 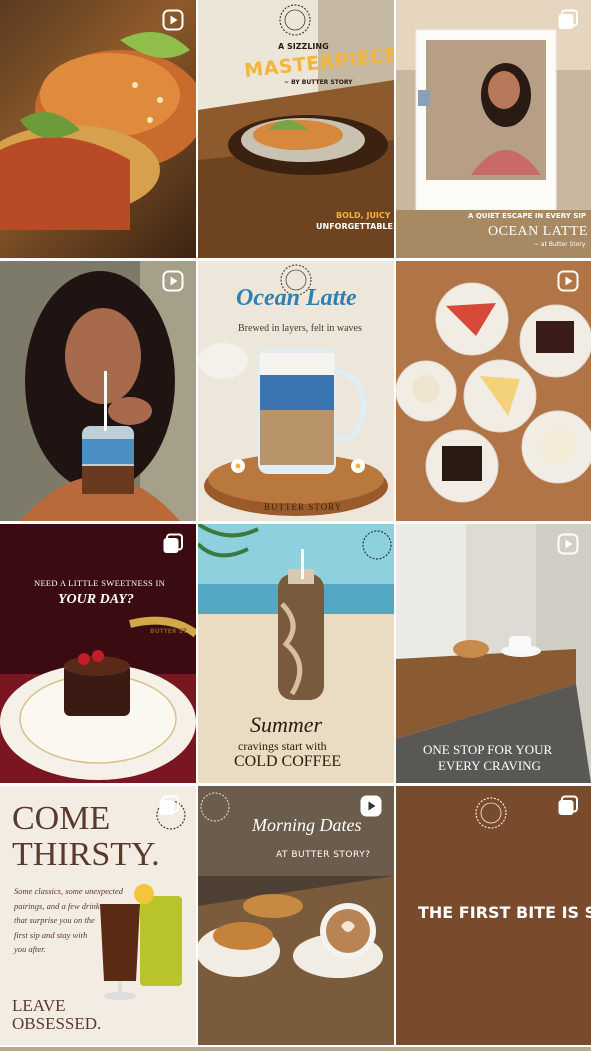 I want to click on post-line-1: ONE STOP FOR YOUR, so click(x=488, y=749).